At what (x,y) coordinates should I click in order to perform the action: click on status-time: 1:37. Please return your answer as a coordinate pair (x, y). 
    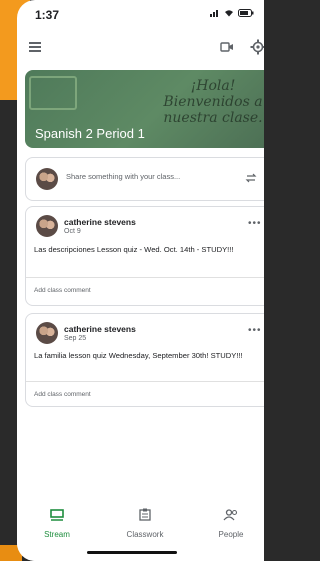
    Looking at the image, I should click on (47, 15).